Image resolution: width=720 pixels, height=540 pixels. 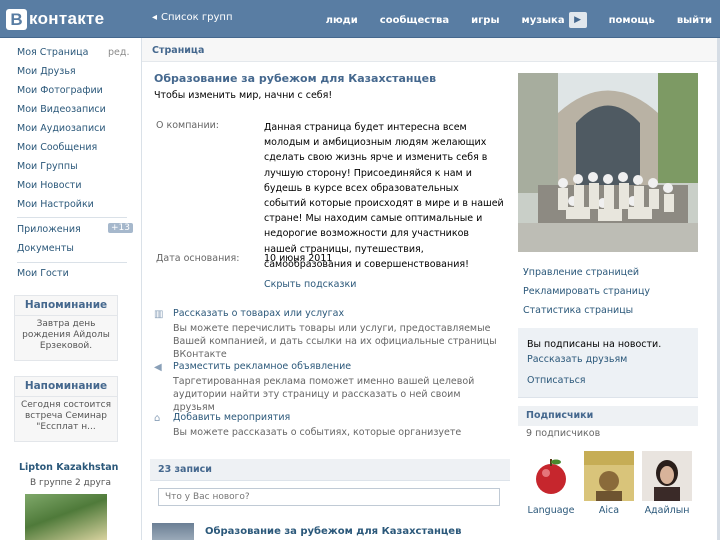 What do you see at coordinates (430, 50) in the screenshot?
I see `page-header-bar: Страница` at bounding box center [430, 50].